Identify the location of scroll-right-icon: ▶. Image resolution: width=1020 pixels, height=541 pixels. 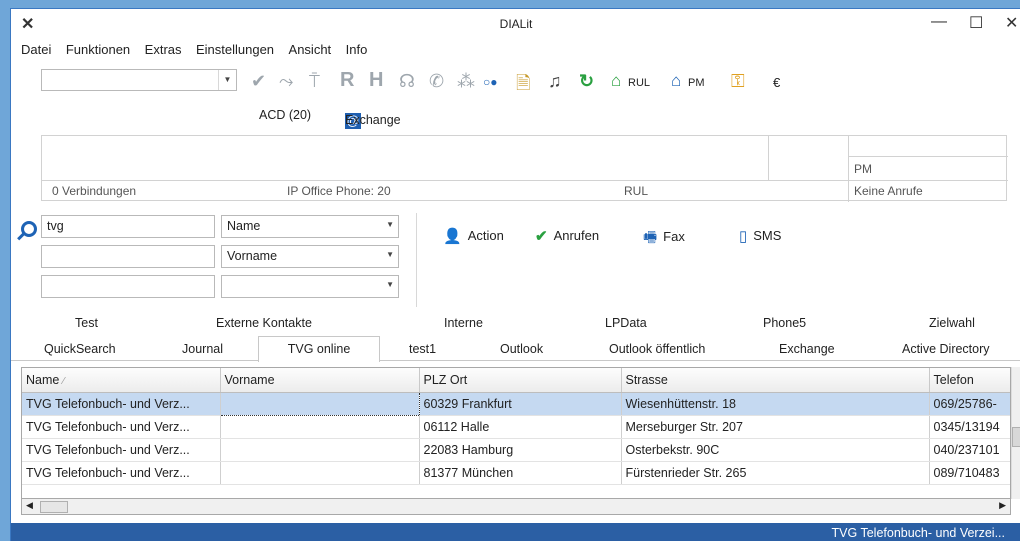
(1002, 505).